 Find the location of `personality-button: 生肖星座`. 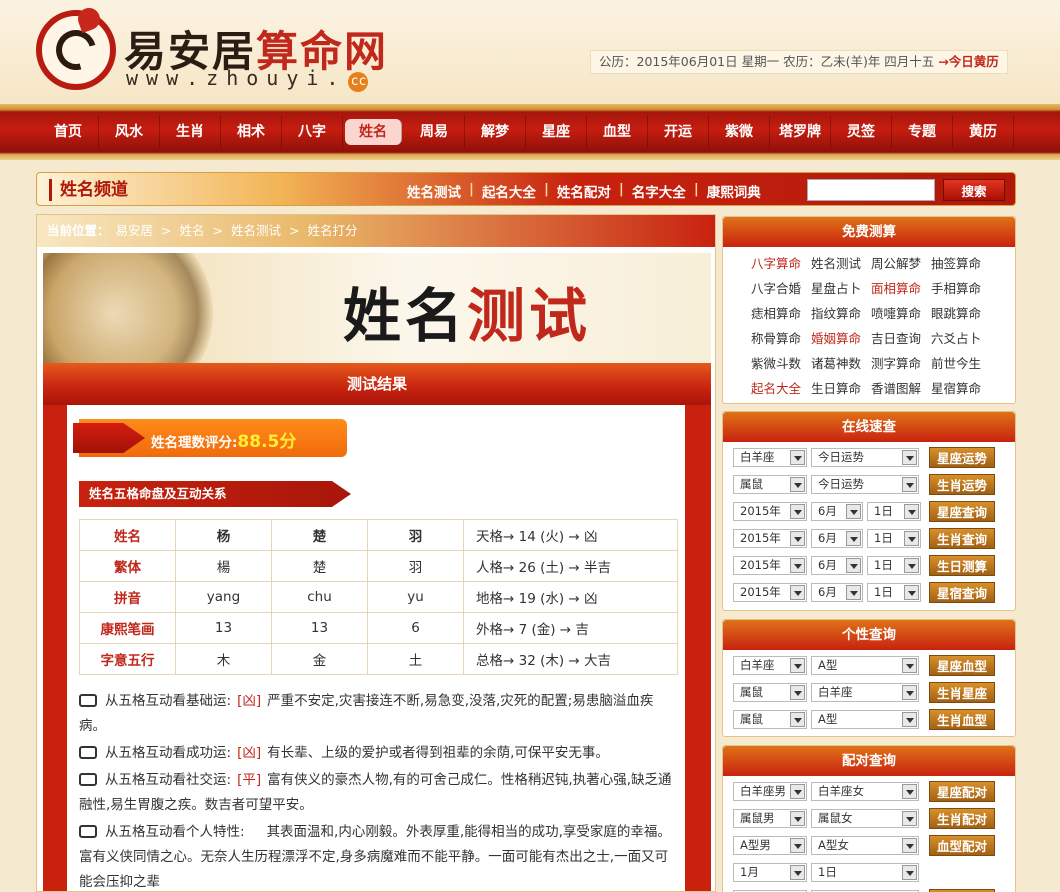

personality-button: 生肖星座 is located at coordinates (962, 692).